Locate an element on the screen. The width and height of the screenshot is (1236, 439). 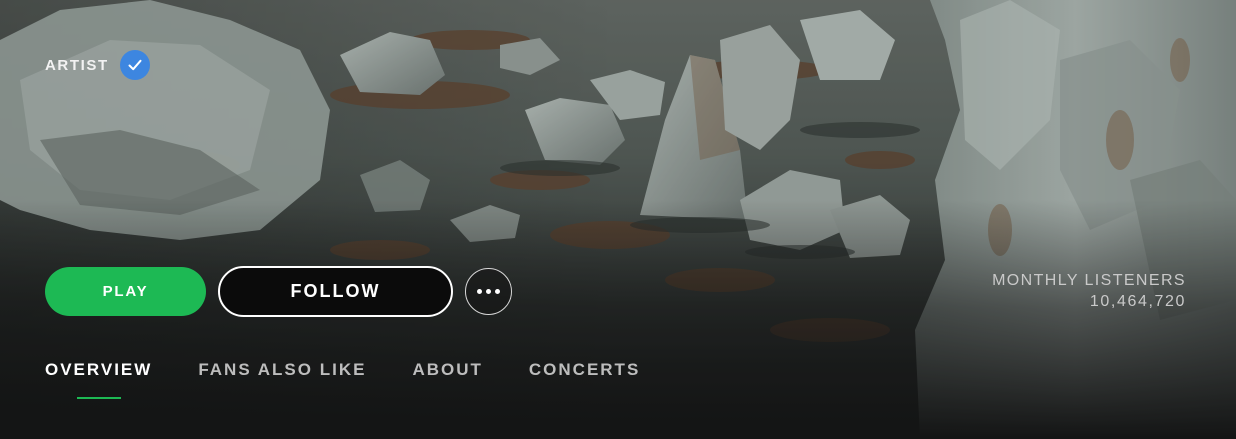
tab-fans-also-like: FANS ALSO LIKE is located at coordinates (282, 376).